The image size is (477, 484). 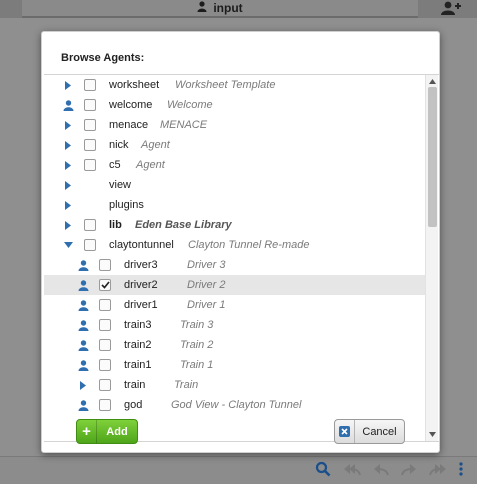 What do you see at coordinates (234, 205) in the screenshot?
I see `agent-row-plugins: plugins` at bounding box center [234, 205].